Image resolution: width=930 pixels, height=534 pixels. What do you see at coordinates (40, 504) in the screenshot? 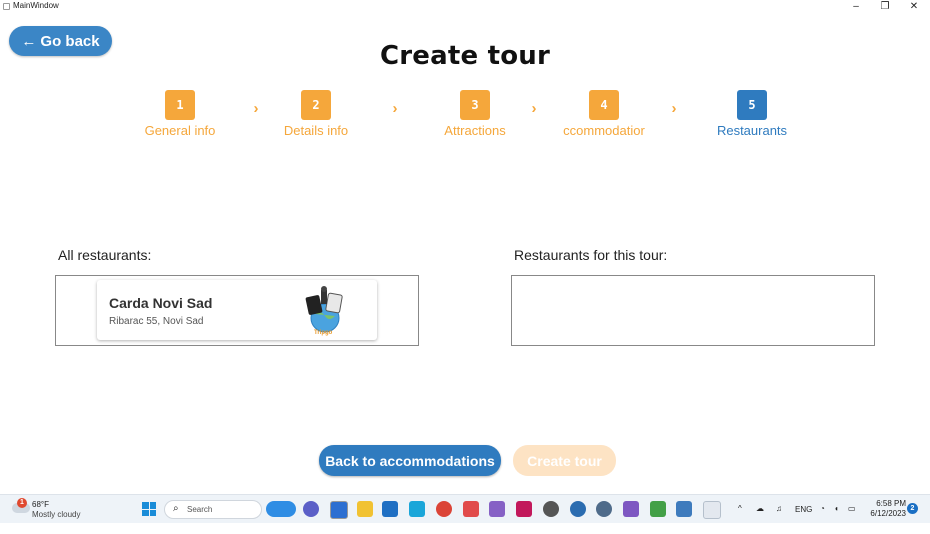
I see `weather-temp: 68°F` at bounding box center [40, 504].